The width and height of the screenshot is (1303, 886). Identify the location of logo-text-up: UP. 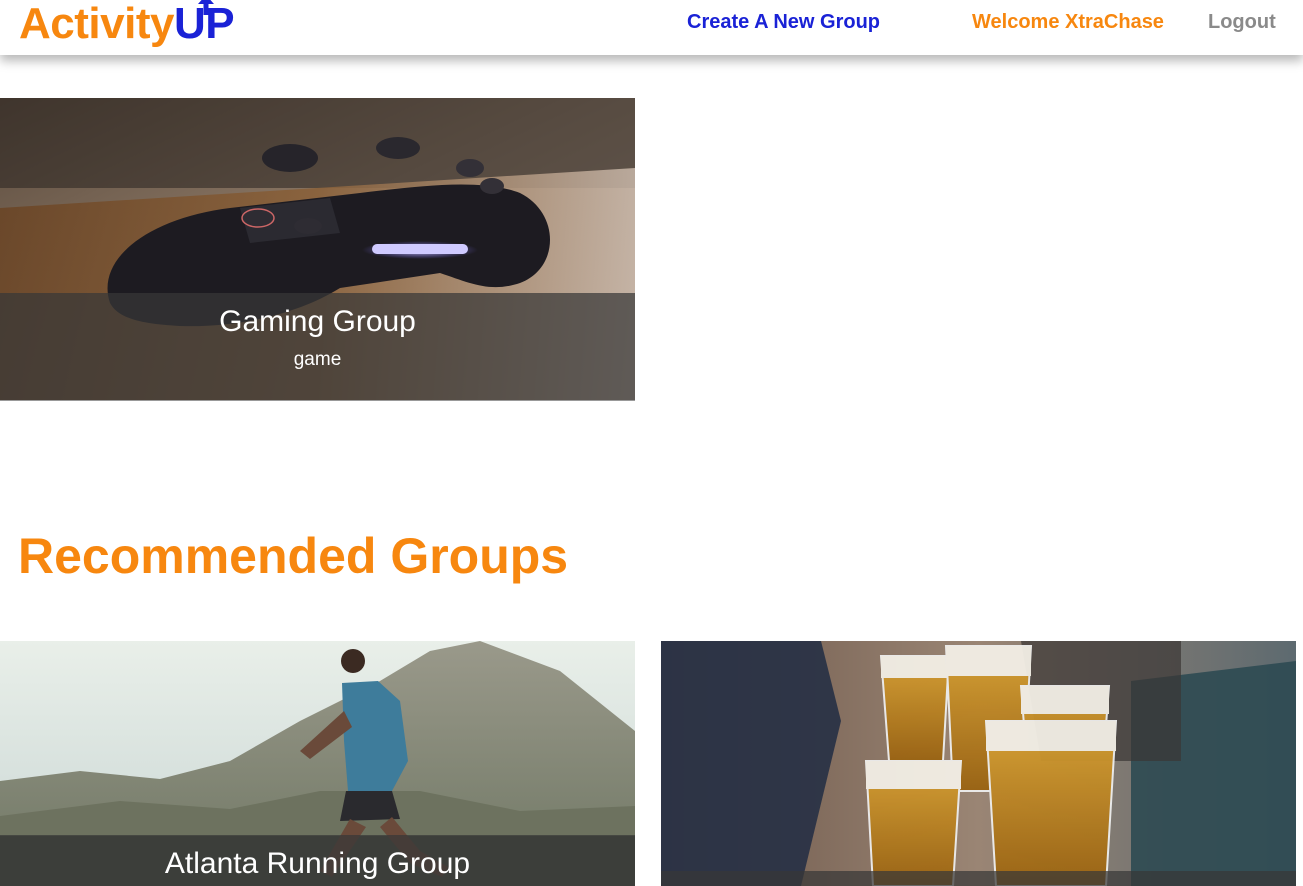
(204, 24).